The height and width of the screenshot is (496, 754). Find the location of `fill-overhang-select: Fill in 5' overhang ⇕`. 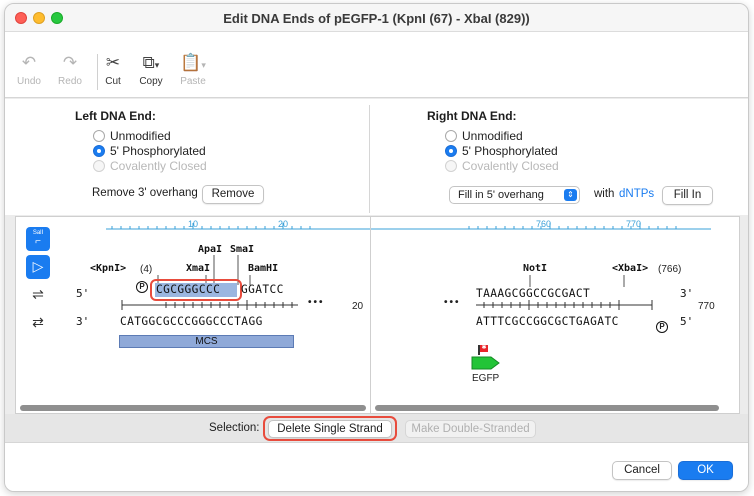

fill-overhang-select: Fill in 5' overhang ⇕ is located at coordinates (514, 195).